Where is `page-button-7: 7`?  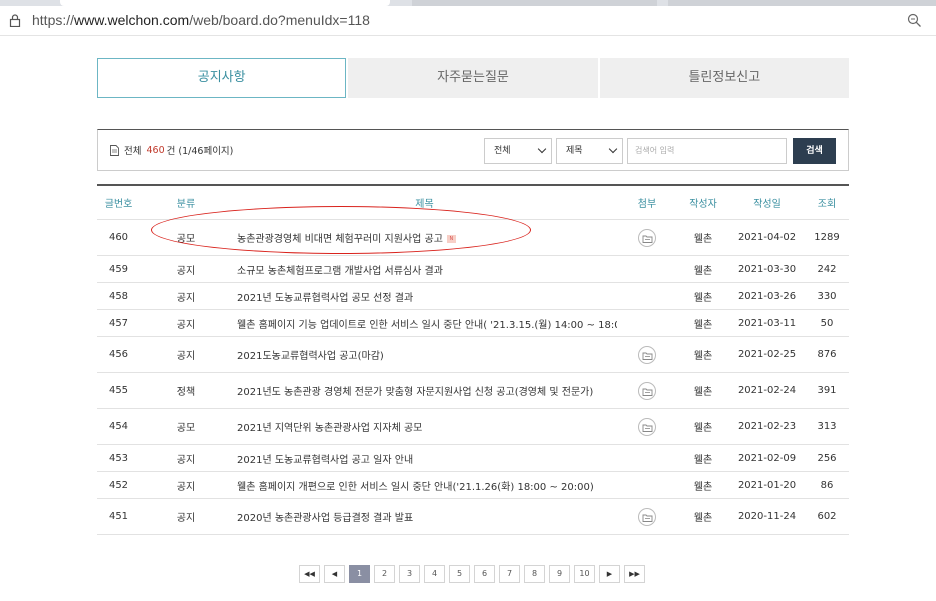 page-button-7: 7 is located at coordinates (509, 574).